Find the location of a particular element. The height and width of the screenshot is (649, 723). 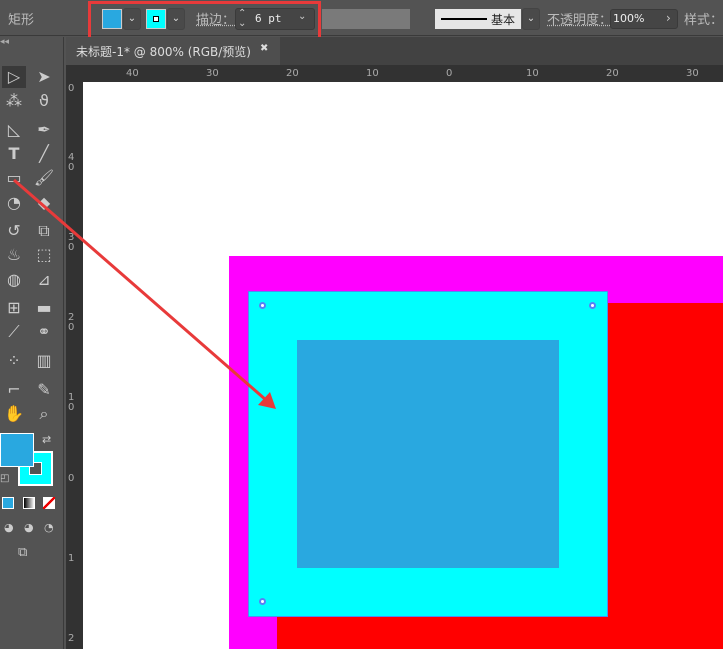

rotate-tool-icon: ↺ is located at coordinates (14, 231).